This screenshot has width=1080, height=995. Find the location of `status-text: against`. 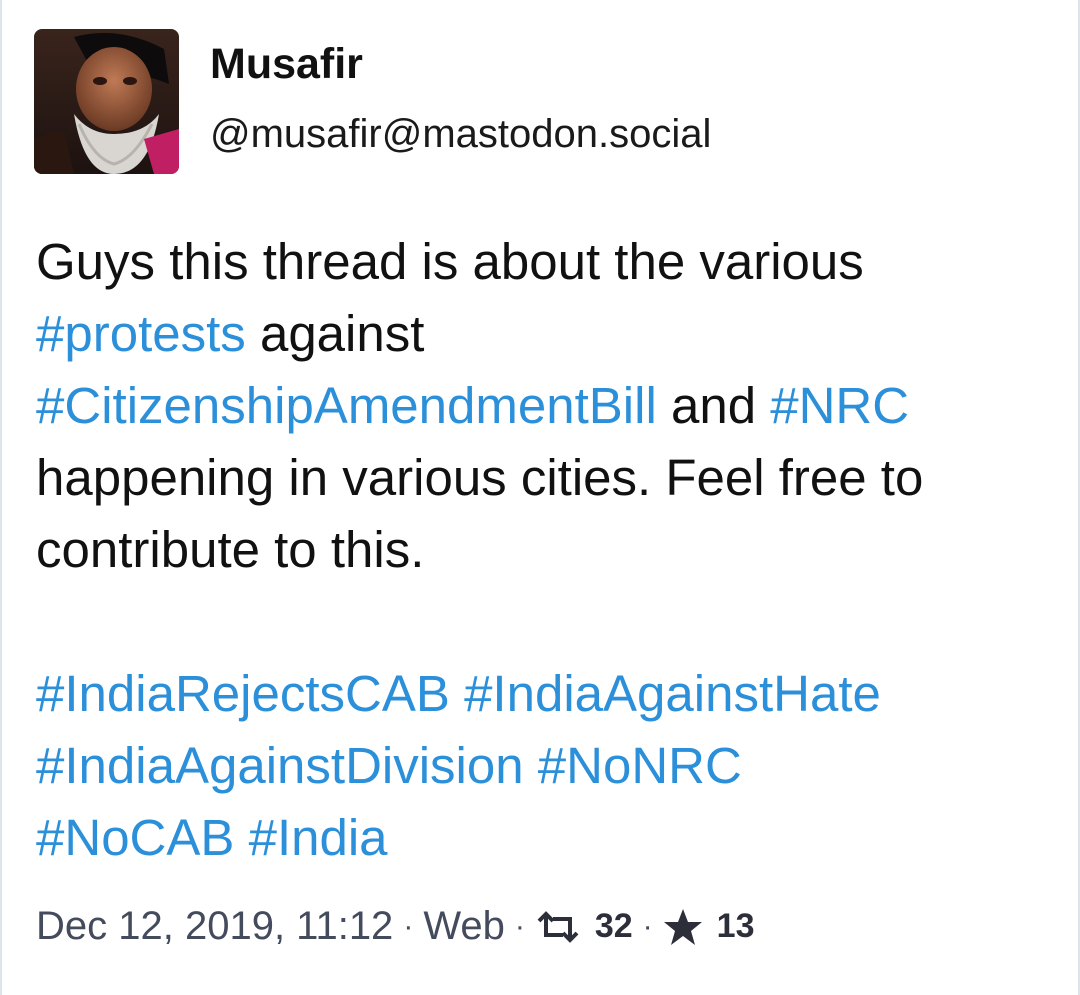

status-text: against is located at coordinates (335, 333).